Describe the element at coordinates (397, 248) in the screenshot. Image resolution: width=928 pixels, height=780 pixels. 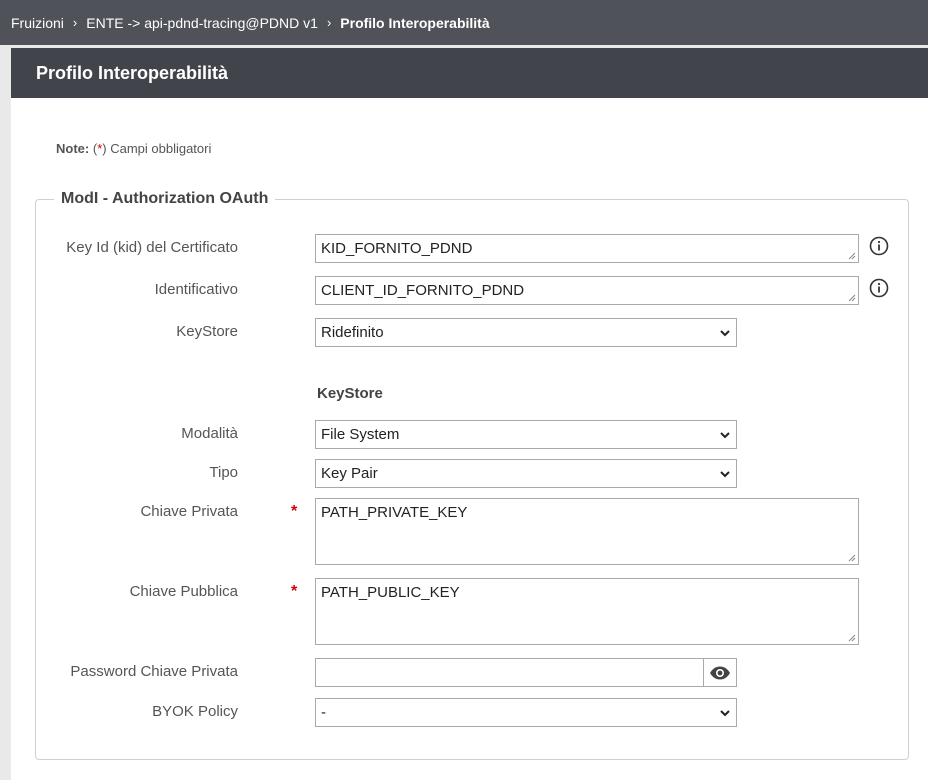
I see `kid-value: KID_FORNITO_PDND` at that location.